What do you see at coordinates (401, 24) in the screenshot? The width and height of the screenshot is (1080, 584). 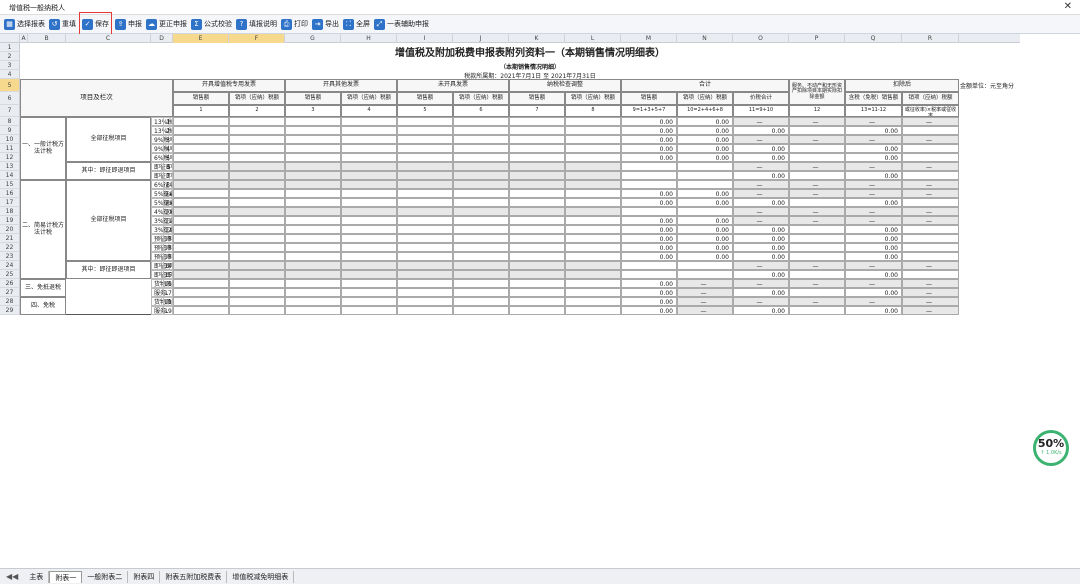 I see `toolbar-button-expand: ⤢ 一表辅助申报` at bounding box center [401, 24].